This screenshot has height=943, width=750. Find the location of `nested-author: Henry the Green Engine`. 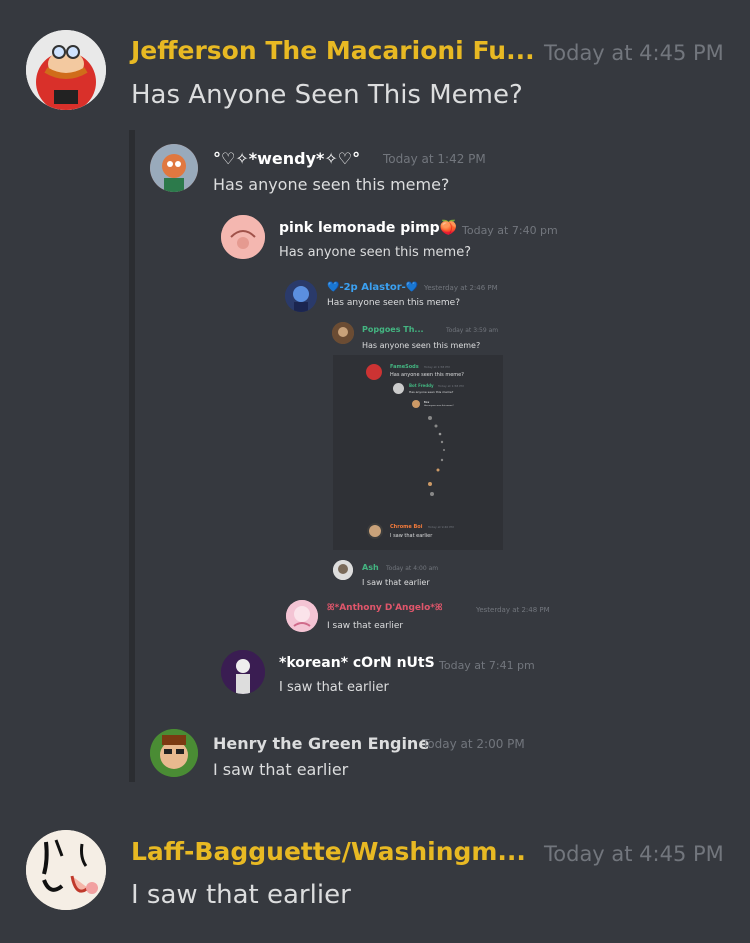

nested-author: Henry the Green Engine is located at coordinates (321, 743).